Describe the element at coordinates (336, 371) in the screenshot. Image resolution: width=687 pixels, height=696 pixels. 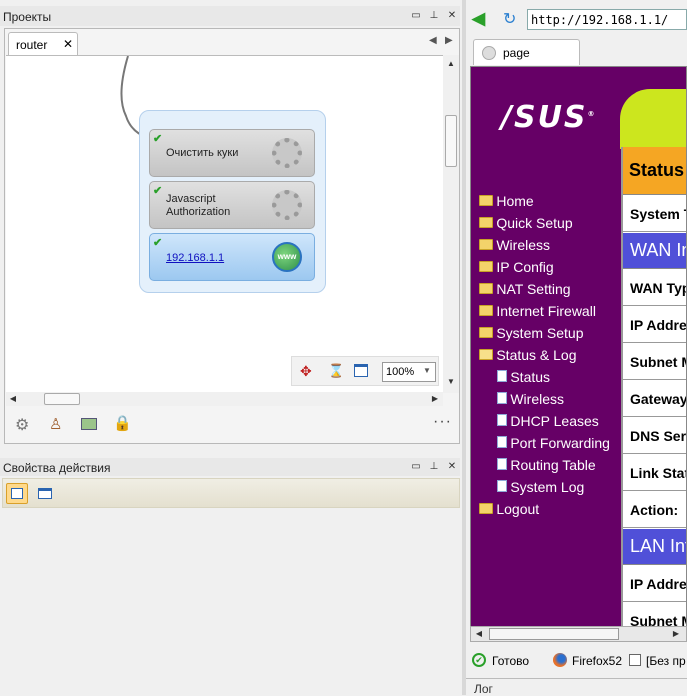
I see `hourglass-icon: ⌛` at that location.